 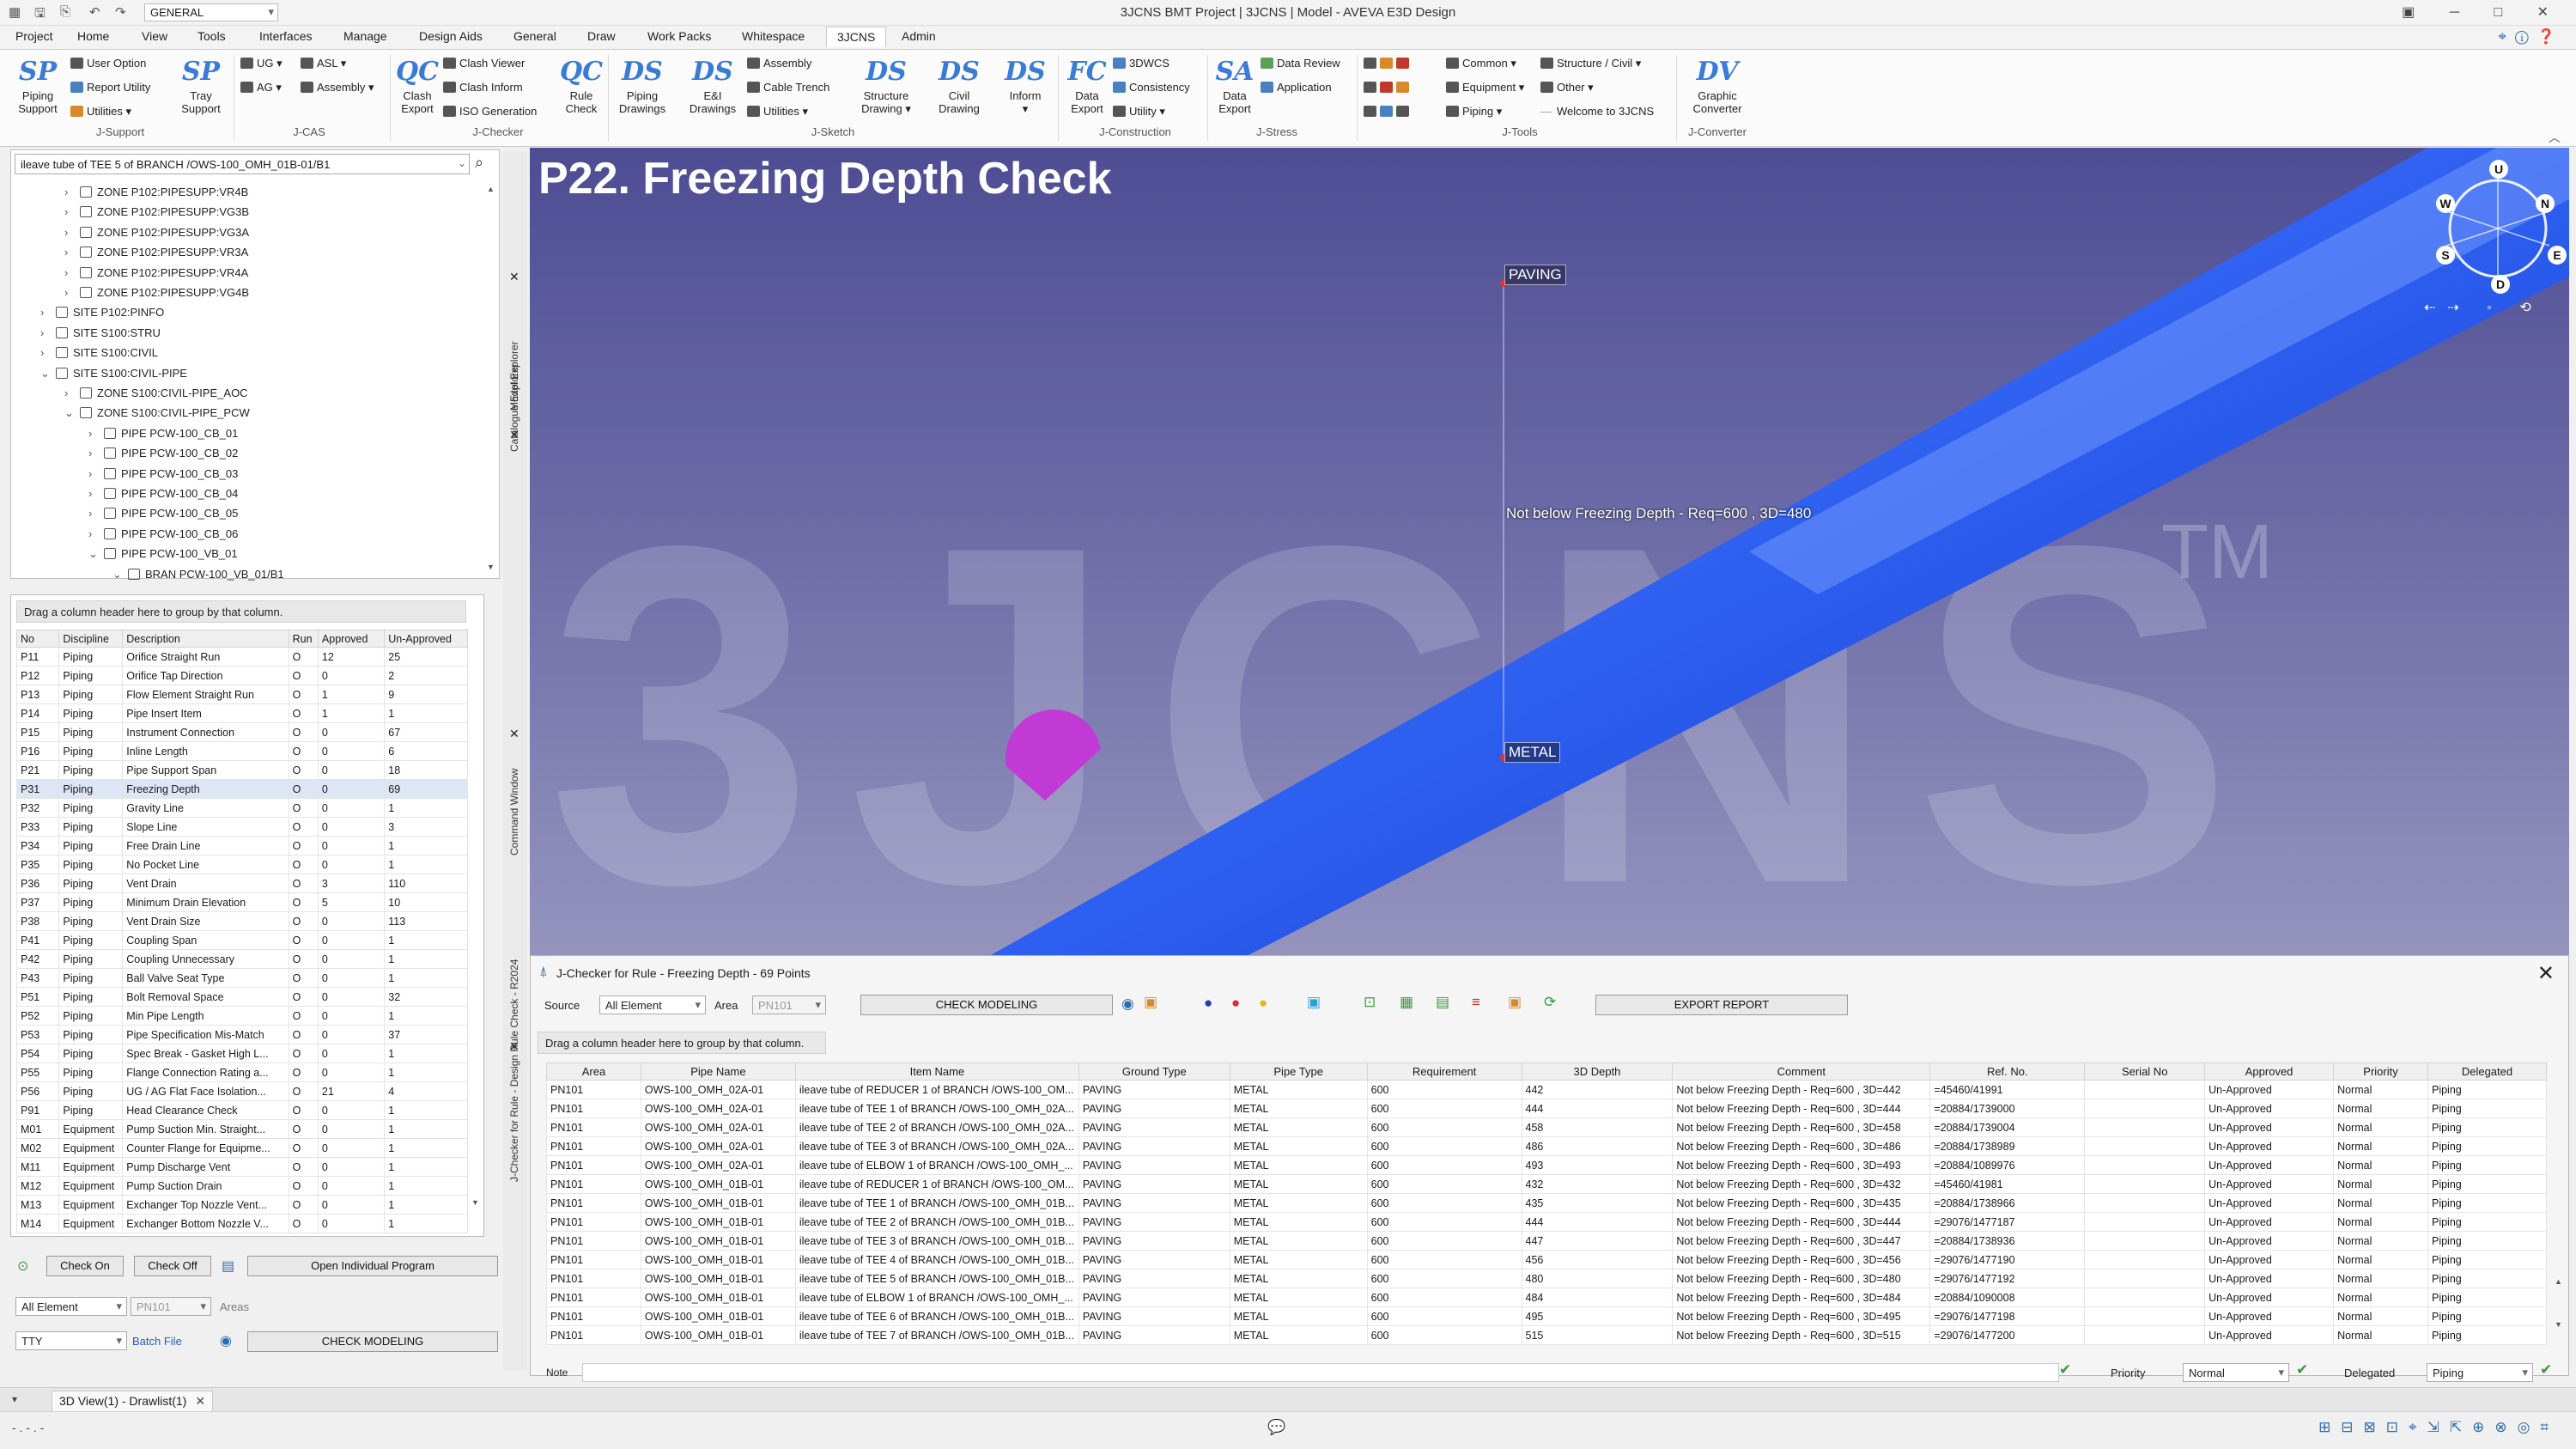 What do you see at coordinates (679, 36) in the screenshot?
I see `tab-work-packs: Work Packs` at bounding box center [679, 36].